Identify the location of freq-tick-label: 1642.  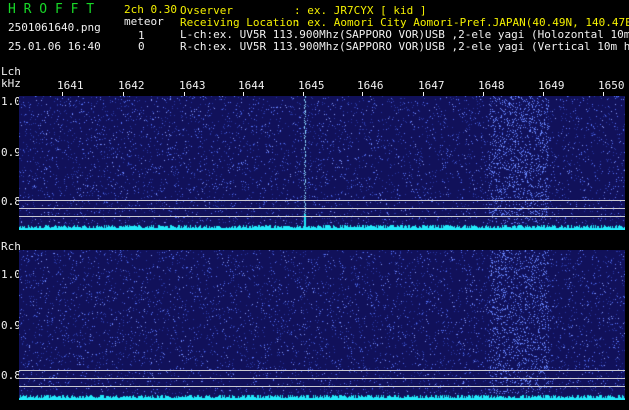
(131, 85).